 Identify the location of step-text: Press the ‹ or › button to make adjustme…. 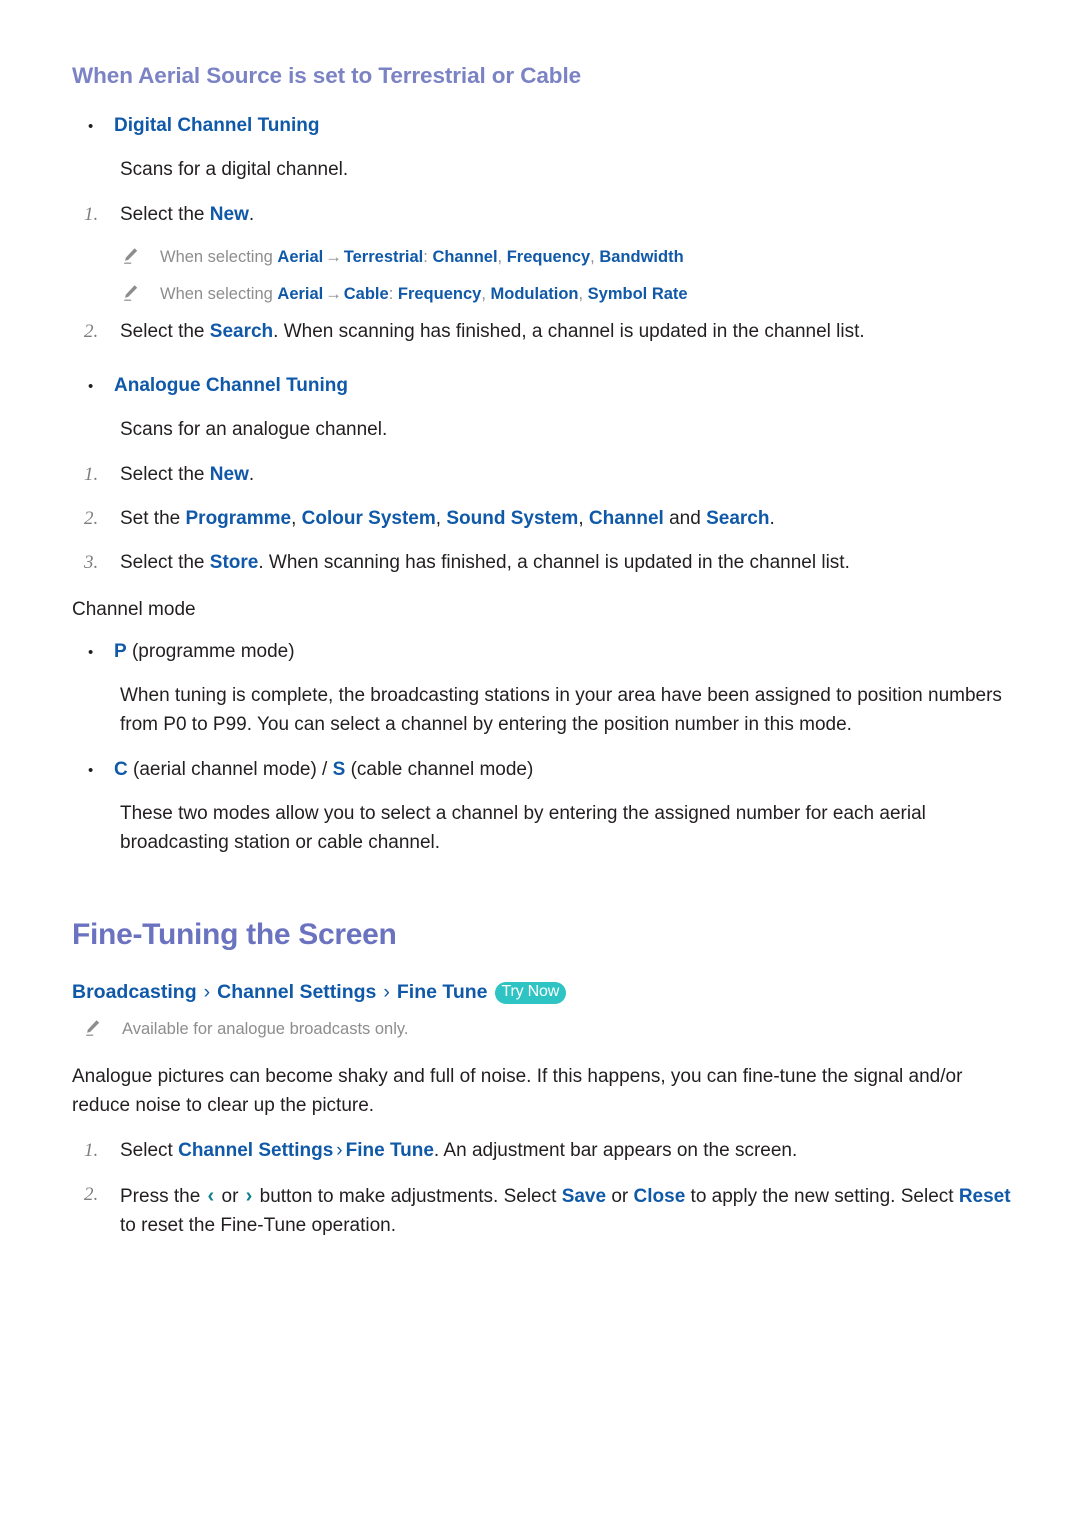
(570, 1211).